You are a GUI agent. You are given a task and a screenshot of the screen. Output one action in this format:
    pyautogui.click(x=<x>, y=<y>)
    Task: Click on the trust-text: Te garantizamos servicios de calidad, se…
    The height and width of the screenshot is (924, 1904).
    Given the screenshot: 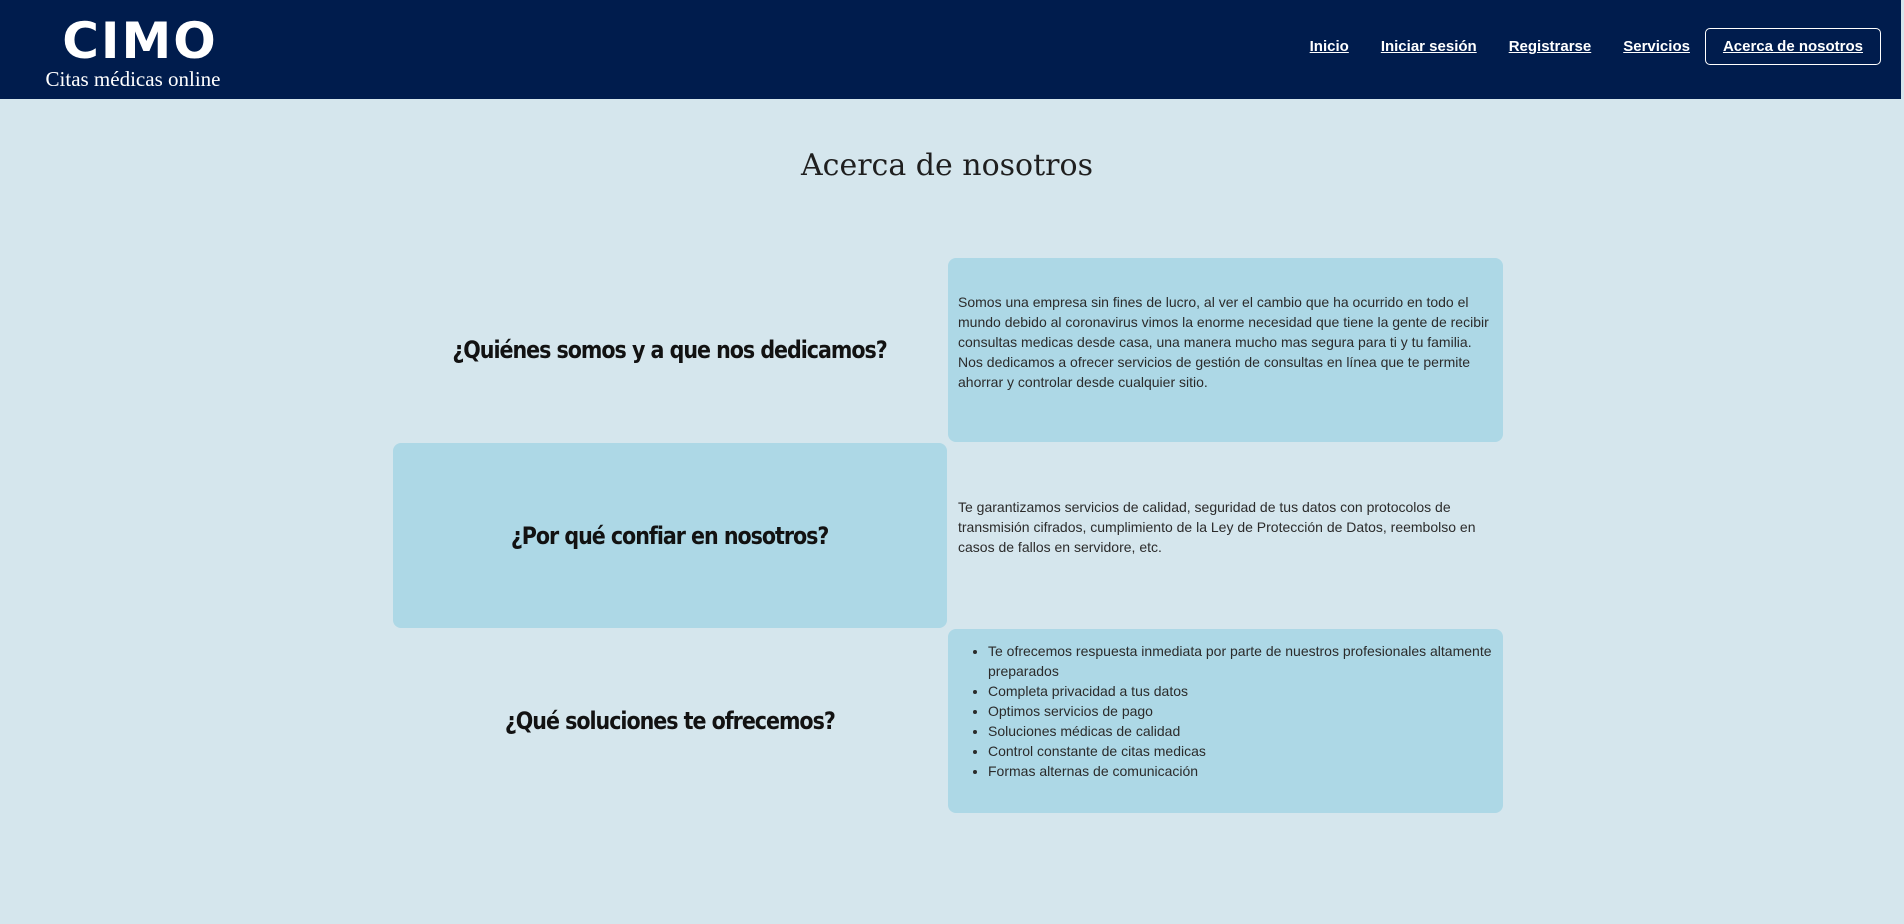 What is the action you would take?
    pyautogui.click(x=1217, y=527)
    